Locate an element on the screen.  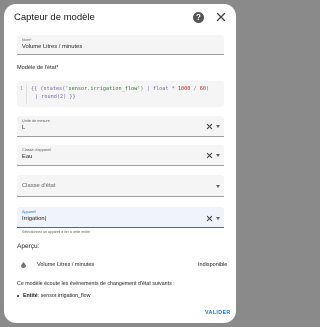
device-class-select: Classe d'appareil Eau is located at coordinates (120, 155).